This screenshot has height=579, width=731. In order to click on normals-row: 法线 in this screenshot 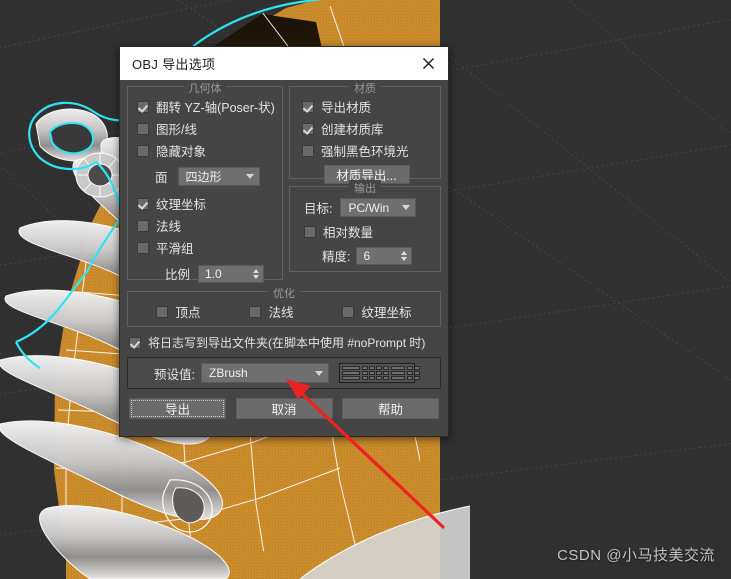, I will do `click(205, 225)`.